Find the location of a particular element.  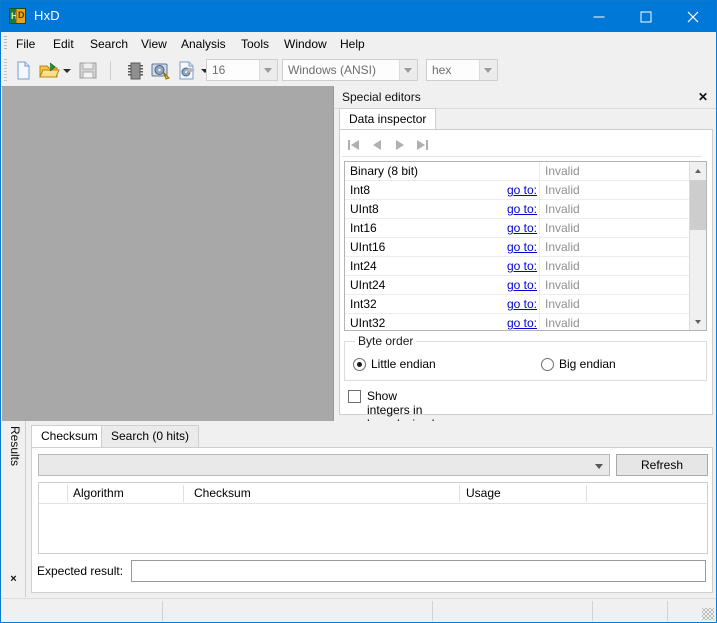

table-row: UInt32 go to: Invalid is located at coordinates (517, 322).